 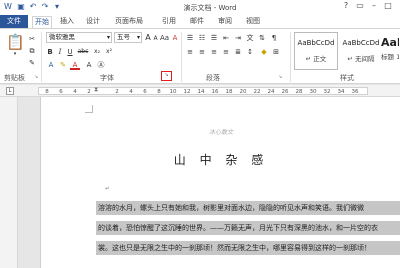 I want to click on text-effects-icon: A, so click(x=51, y=65).